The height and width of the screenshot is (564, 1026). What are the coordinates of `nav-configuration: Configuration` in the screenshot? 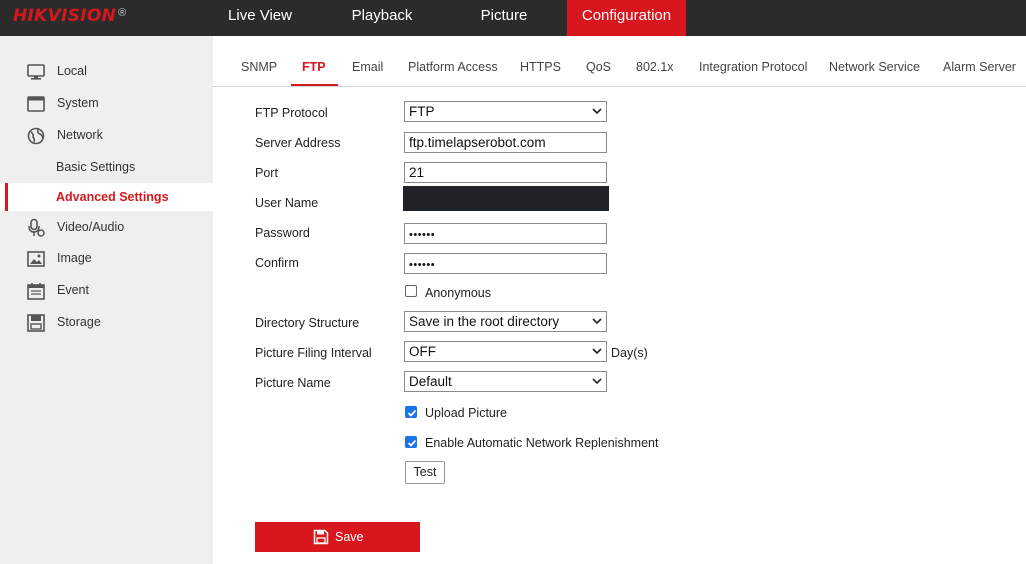 It's located at (626, 18).